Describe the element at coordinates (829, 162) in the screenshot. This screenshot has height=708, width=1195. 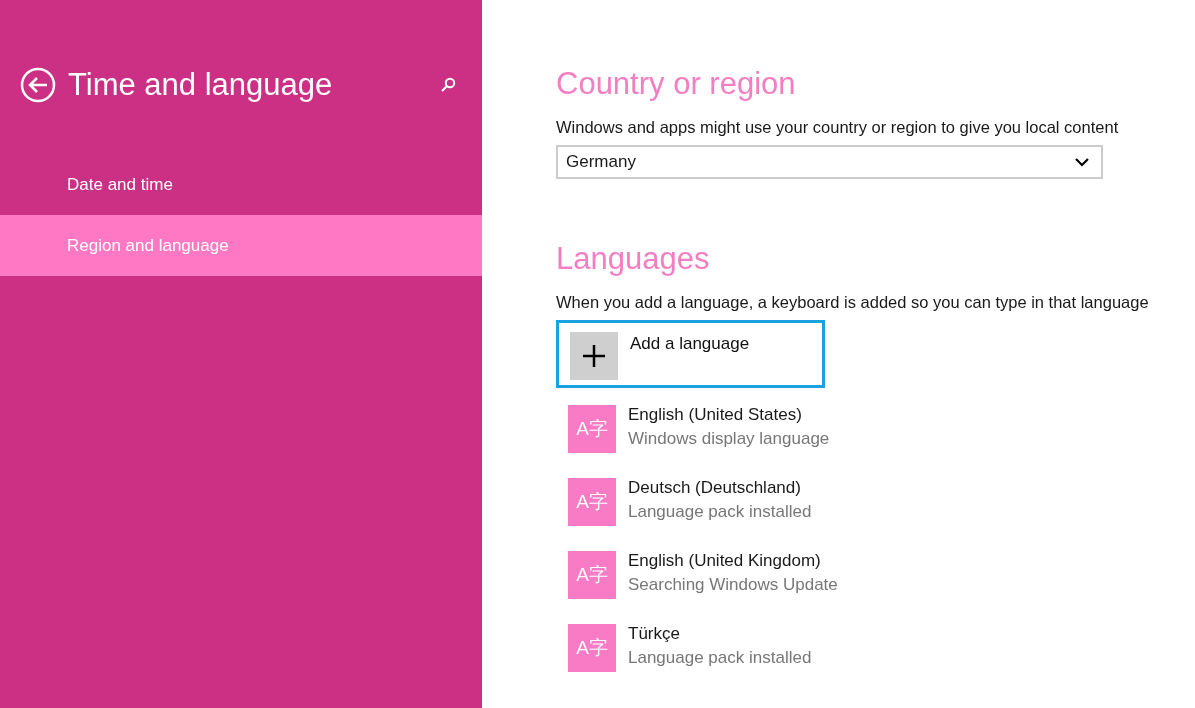
I see `country-dropdown: Germany` at that location.